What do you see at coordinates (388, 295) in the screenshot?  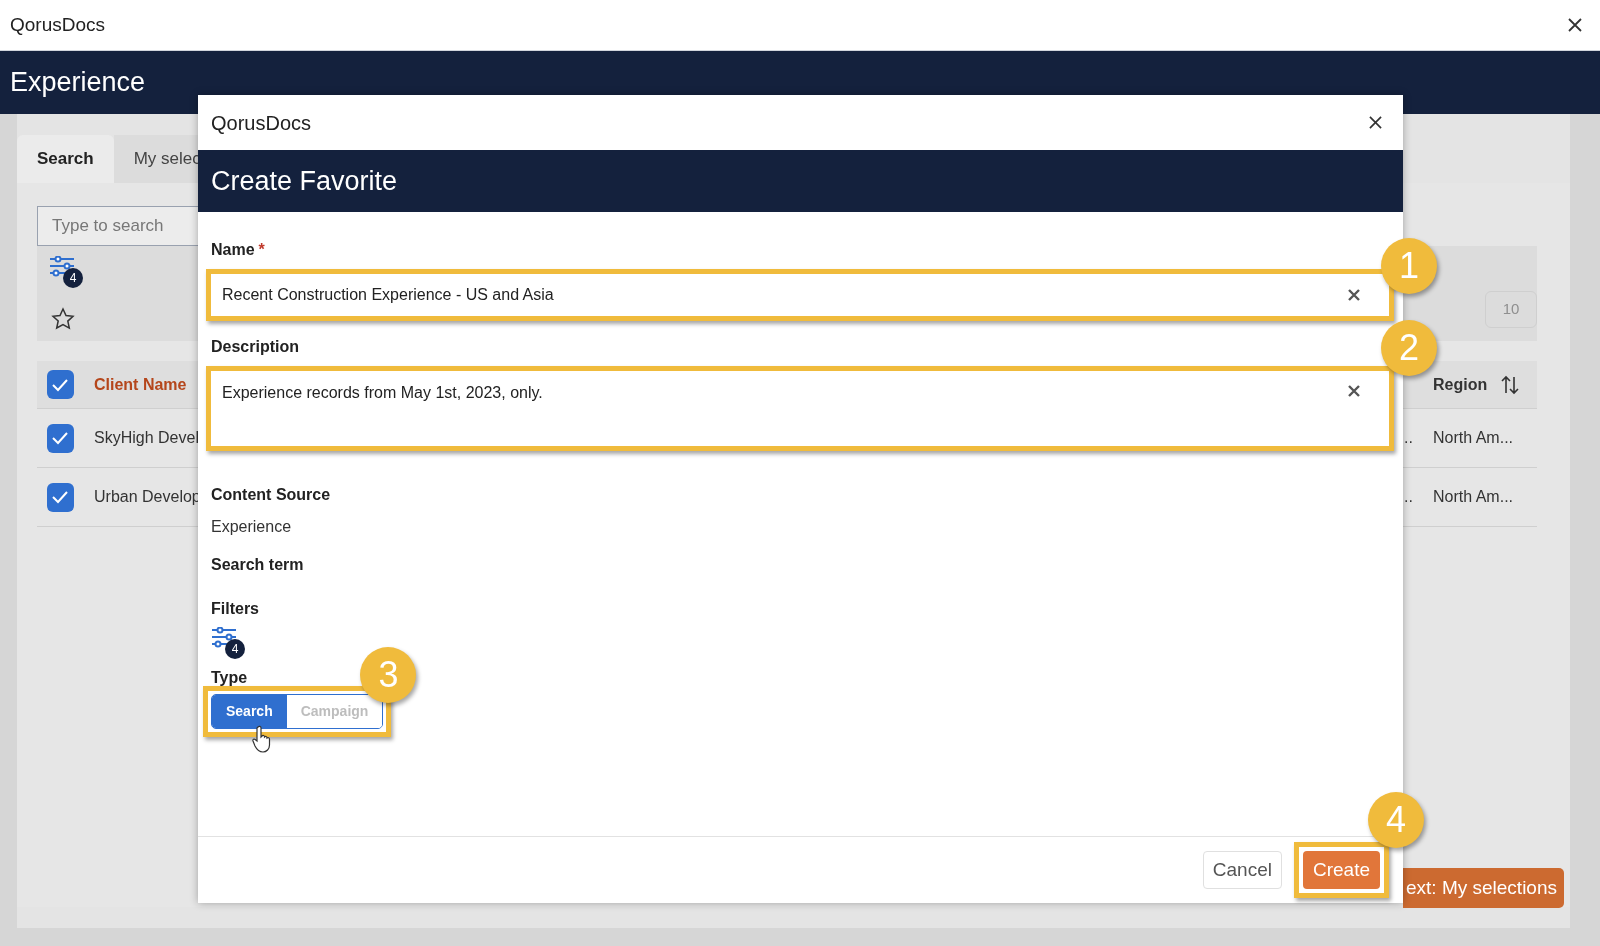 I see `field-value: Recent Construction Experience - US and Asia` at bounding box center [388, 295].